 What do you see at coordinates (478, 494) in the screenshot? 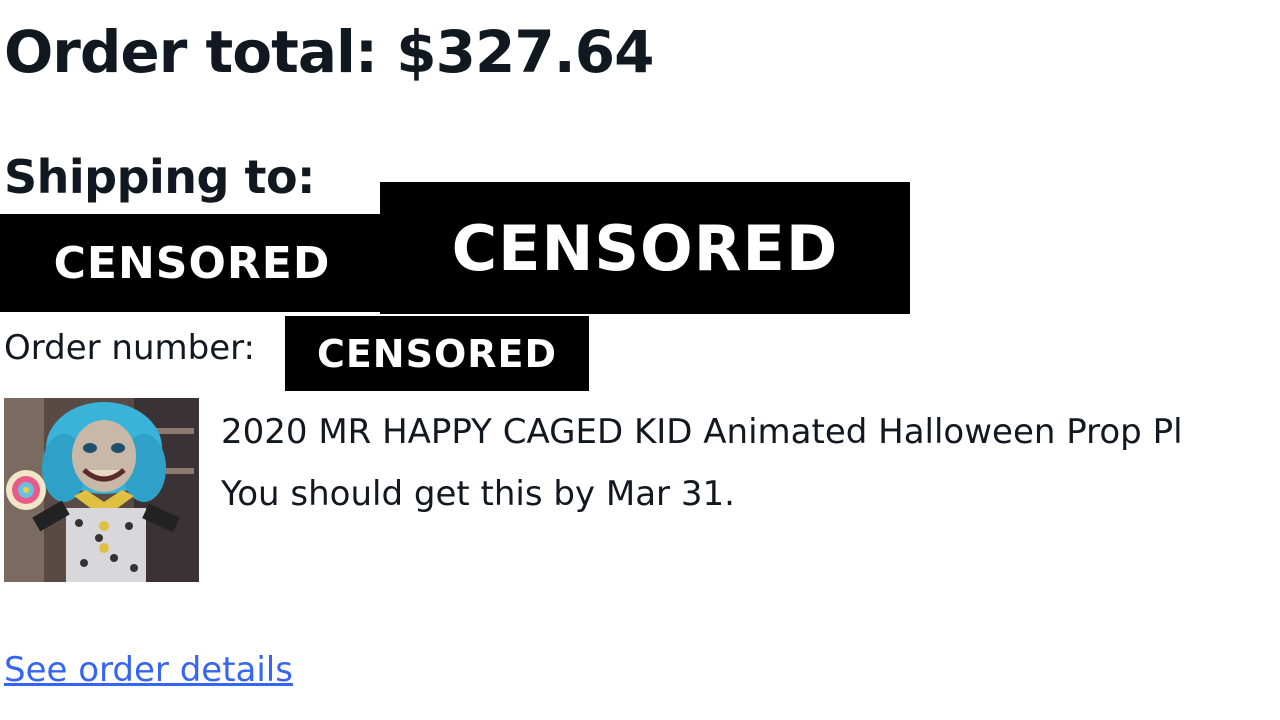
I see `delivery-estimate: You should get this by Mar 31.` at bounding box center [478, 494].